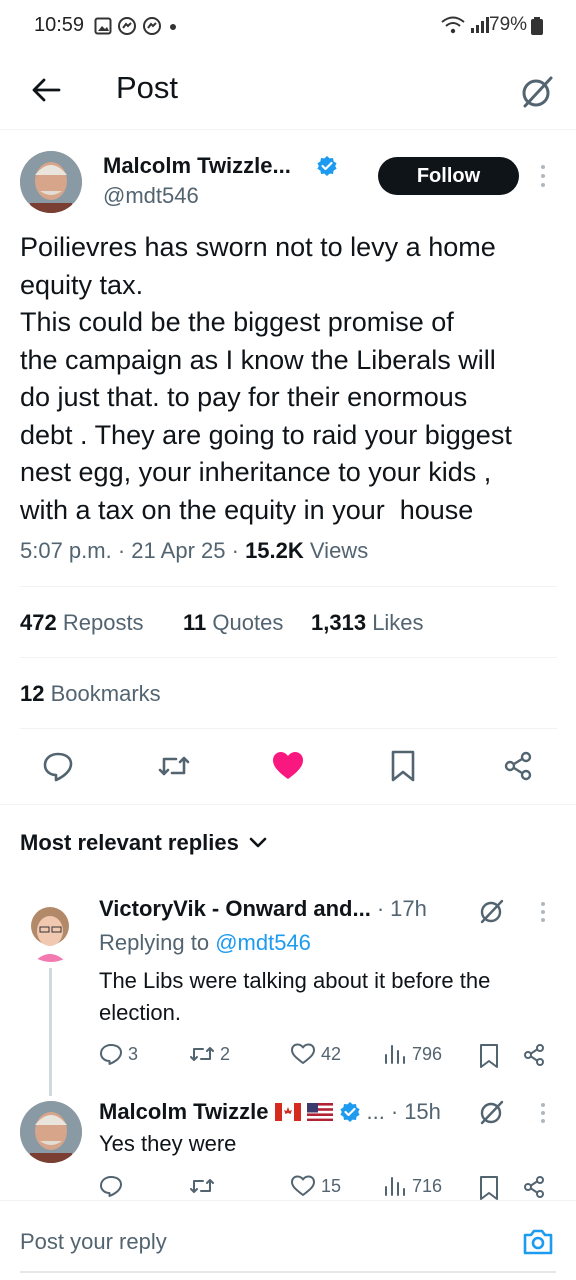  I want to click on replying-to-handle: @mdt546, so click(263, 942).